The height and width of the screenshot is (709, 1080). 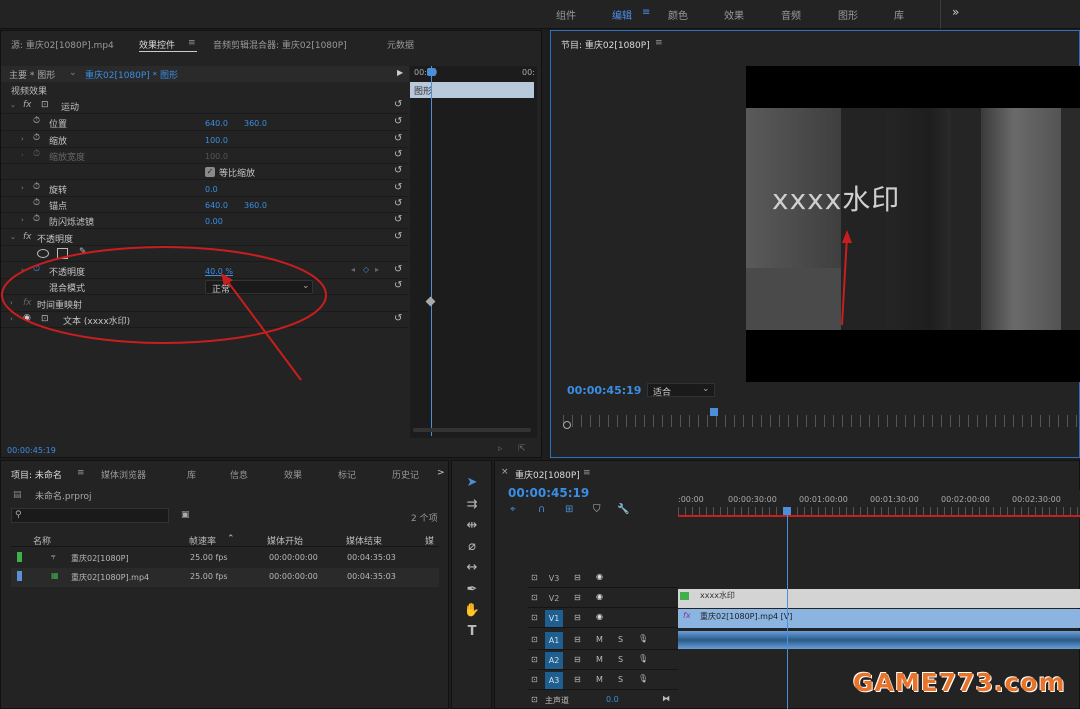 What do you see at coordinates (164, 295) in the screenshot?
I see `annotation-ellipse` at bounding box center [164, 295].